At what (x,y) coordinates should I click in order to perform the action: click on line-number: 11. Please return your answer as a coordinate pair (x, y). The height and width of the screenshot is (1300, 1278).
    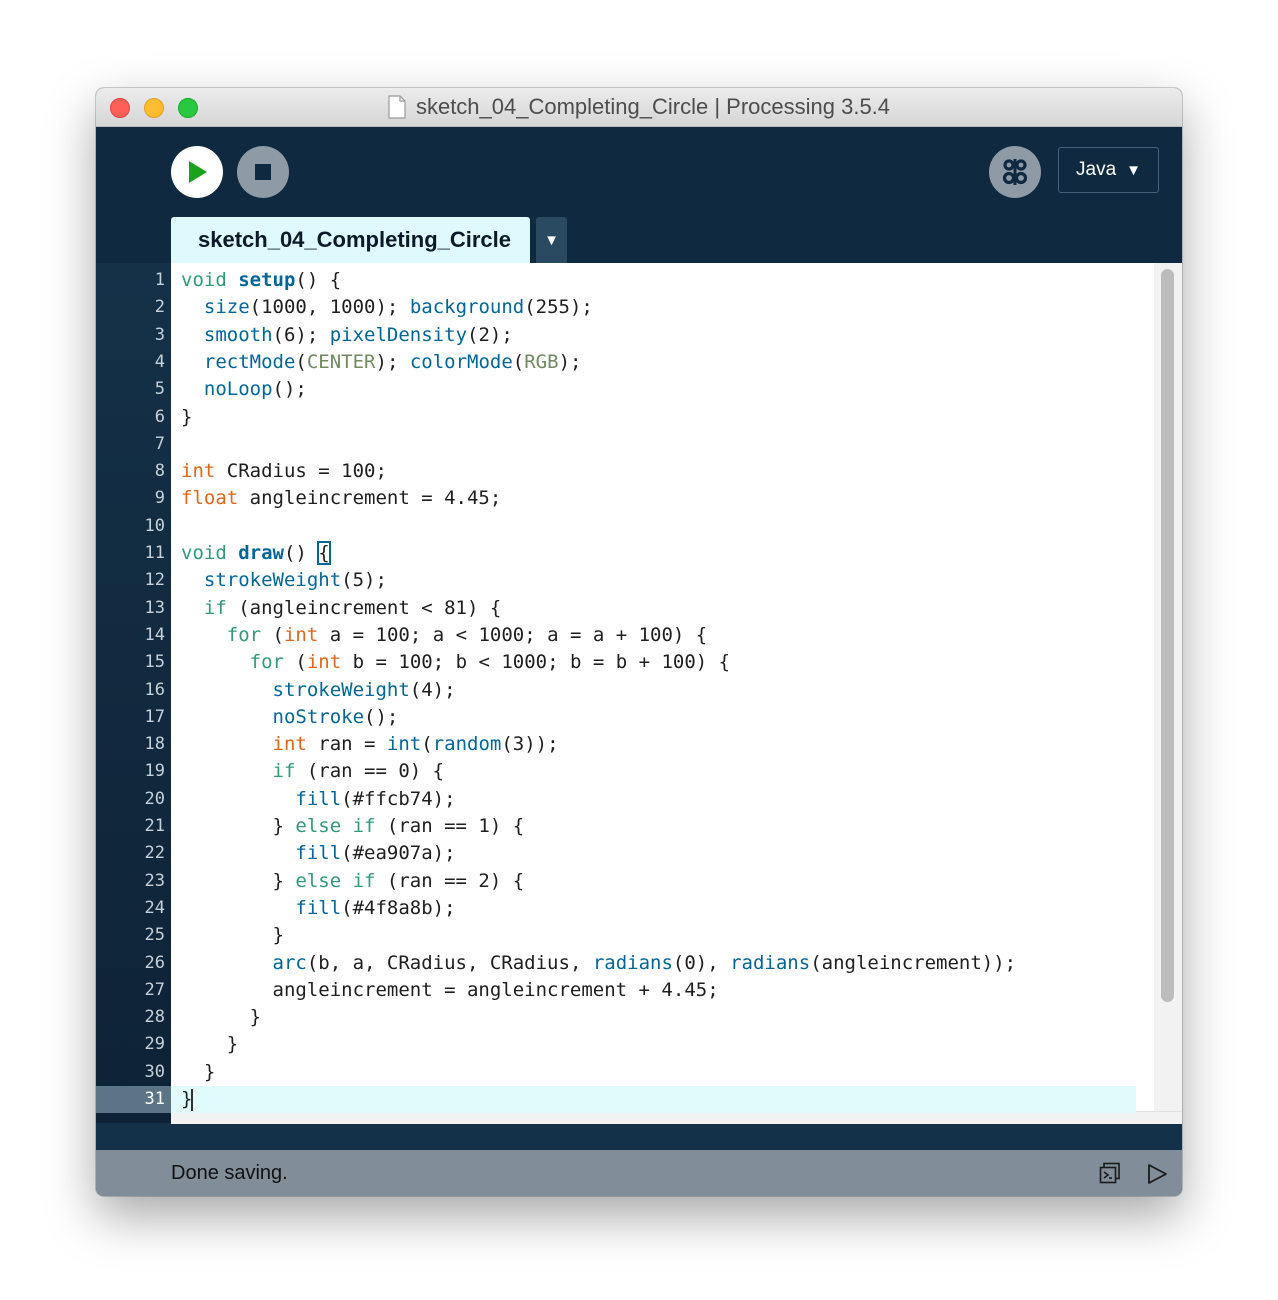
    Looking at the image, I should click on (154, 553).